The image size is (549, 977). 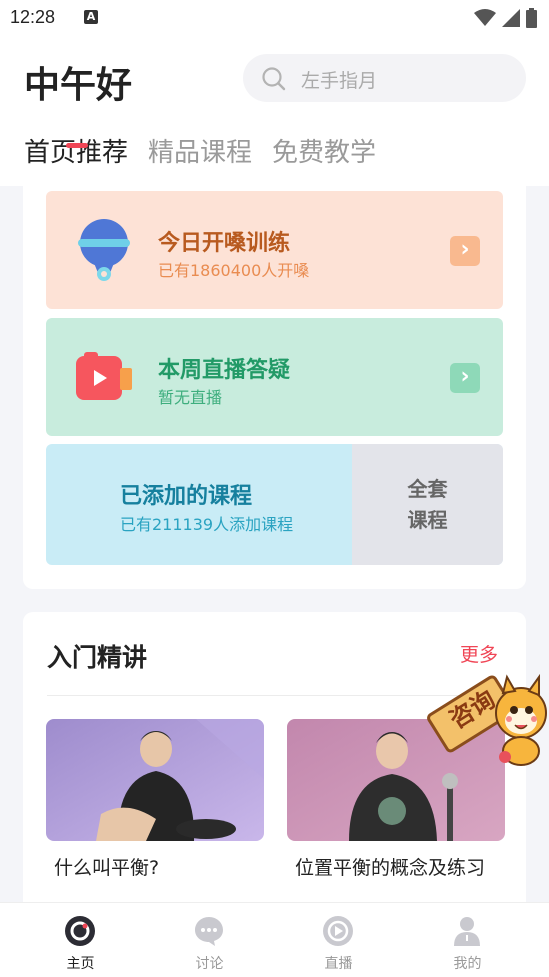 I want to click on nav-live: 直播, so click(x=338, y=940).